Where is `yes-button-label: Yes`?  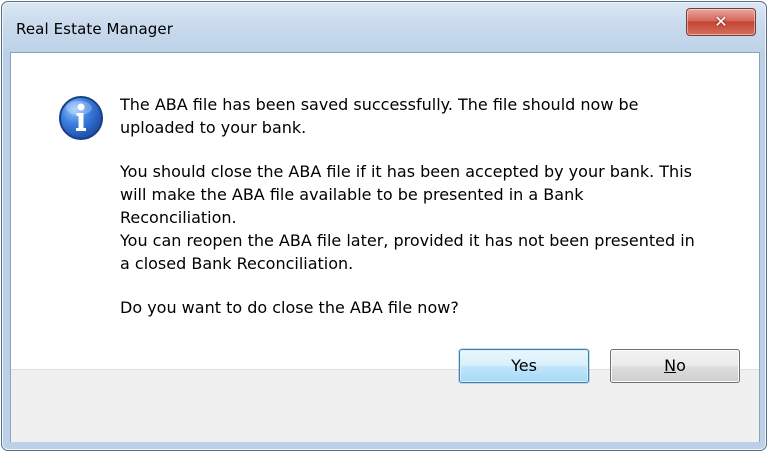 yes-button-label: Yes is located at coordinates (524, 365).